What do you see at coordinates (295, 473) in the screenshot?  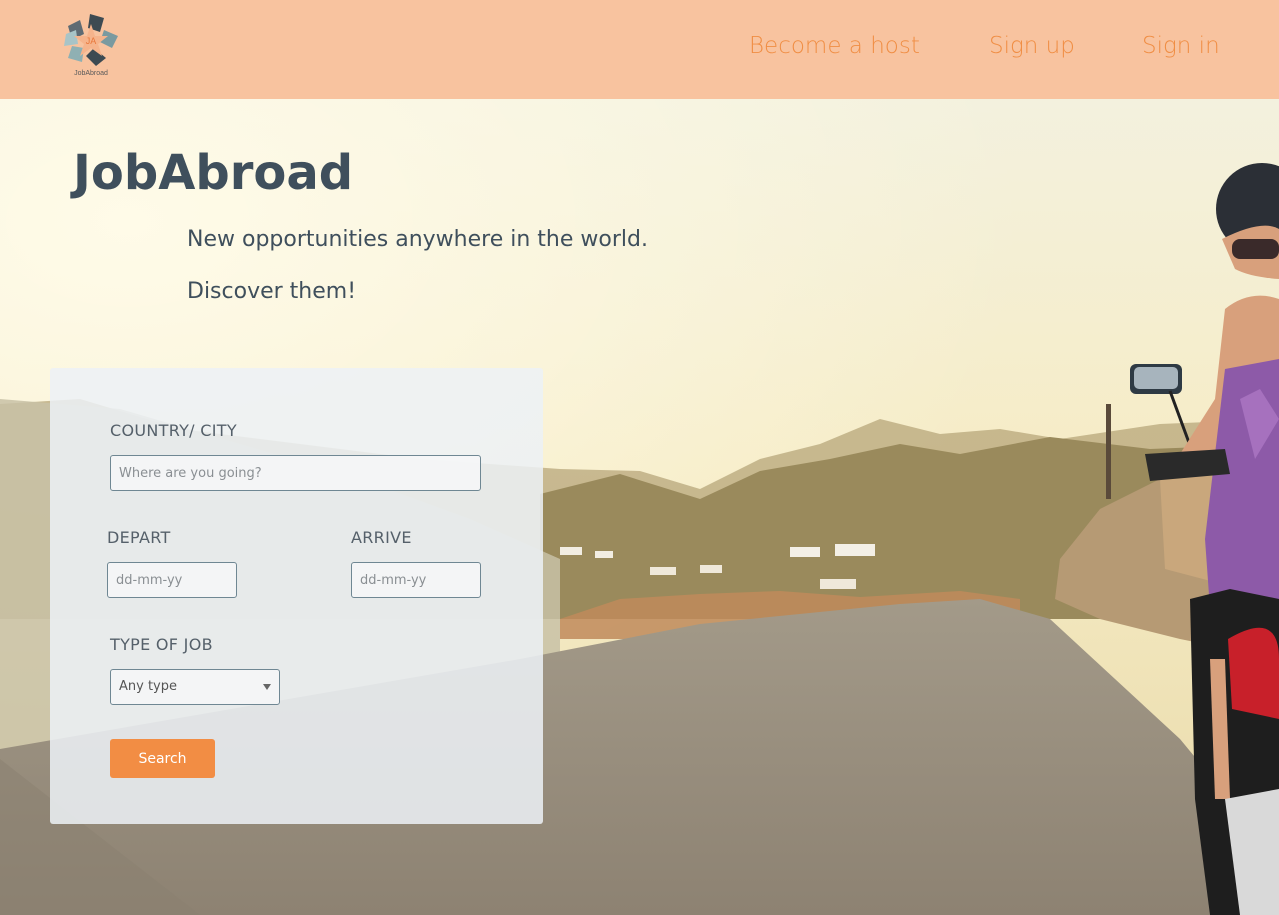 I see `country-city-input` at bounding box center [295, 473].